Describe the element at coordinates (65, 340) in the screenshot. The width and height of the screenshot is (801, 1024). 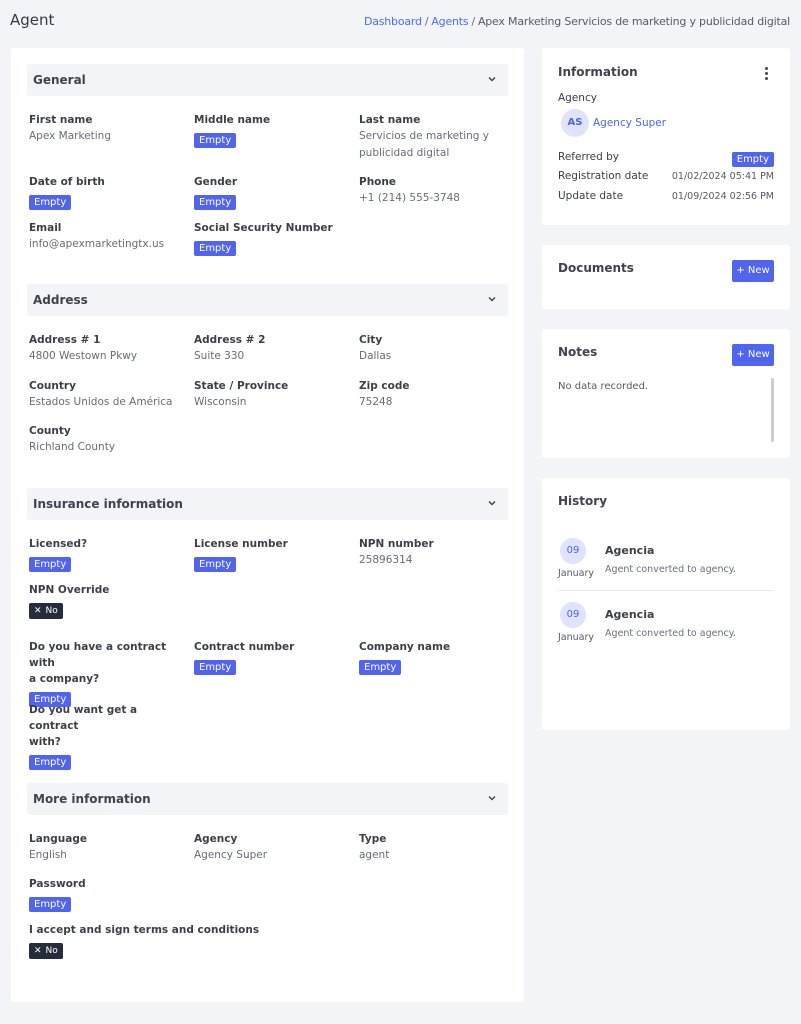
I see `field-label: Address # 1` at that location.